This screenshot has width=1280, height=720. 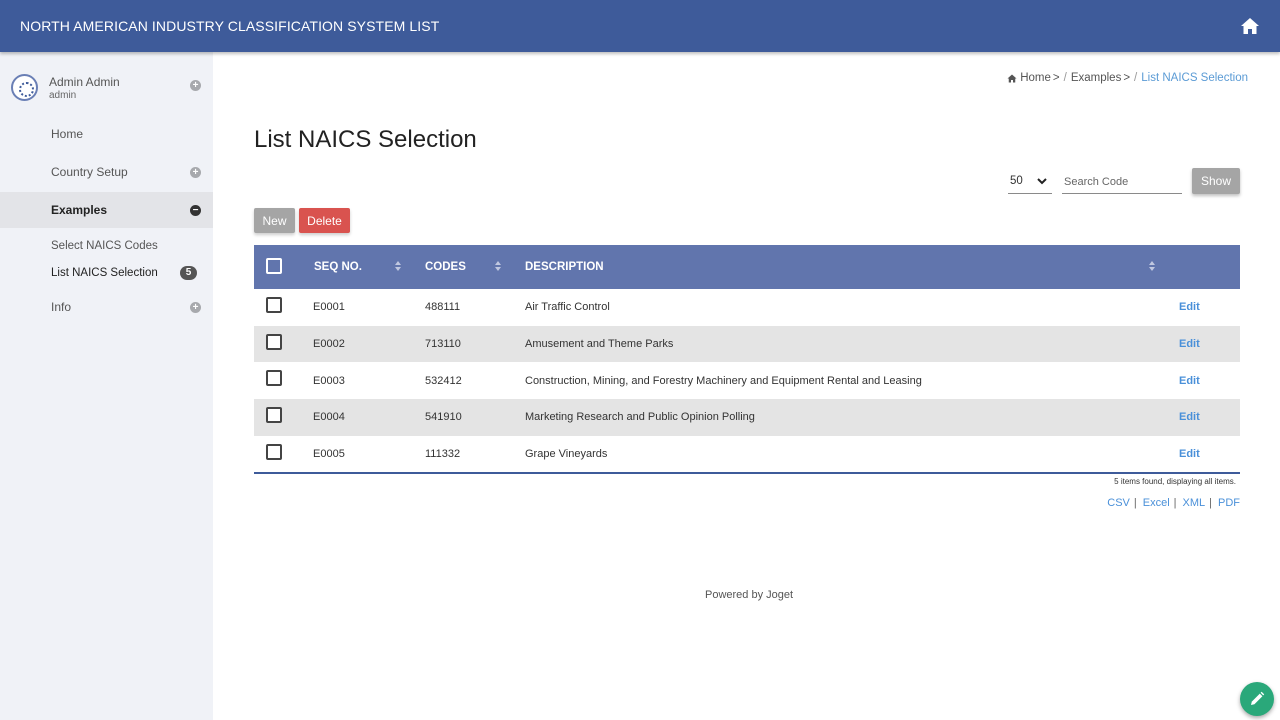 I want to click on sidebar-subitem-list-naics-selection: List NAICS Selection 5, so click(x=106, y=273).